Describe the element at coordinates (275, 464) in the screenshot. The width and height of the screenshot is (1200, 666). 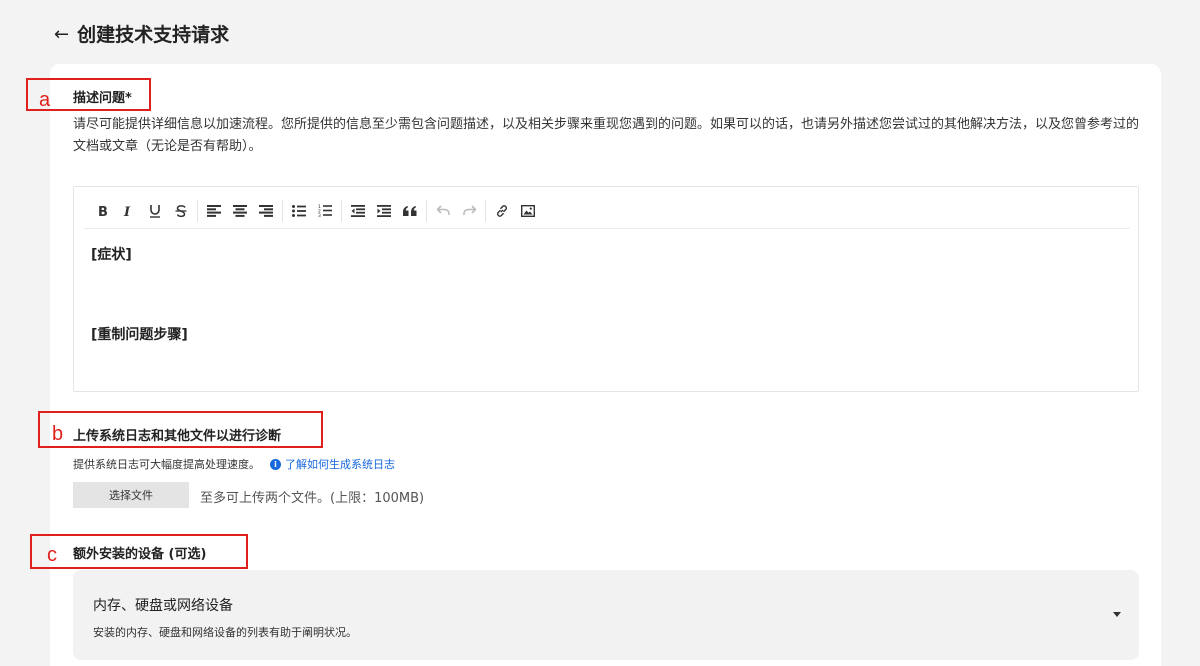
I see `info-icon: i` at that location.